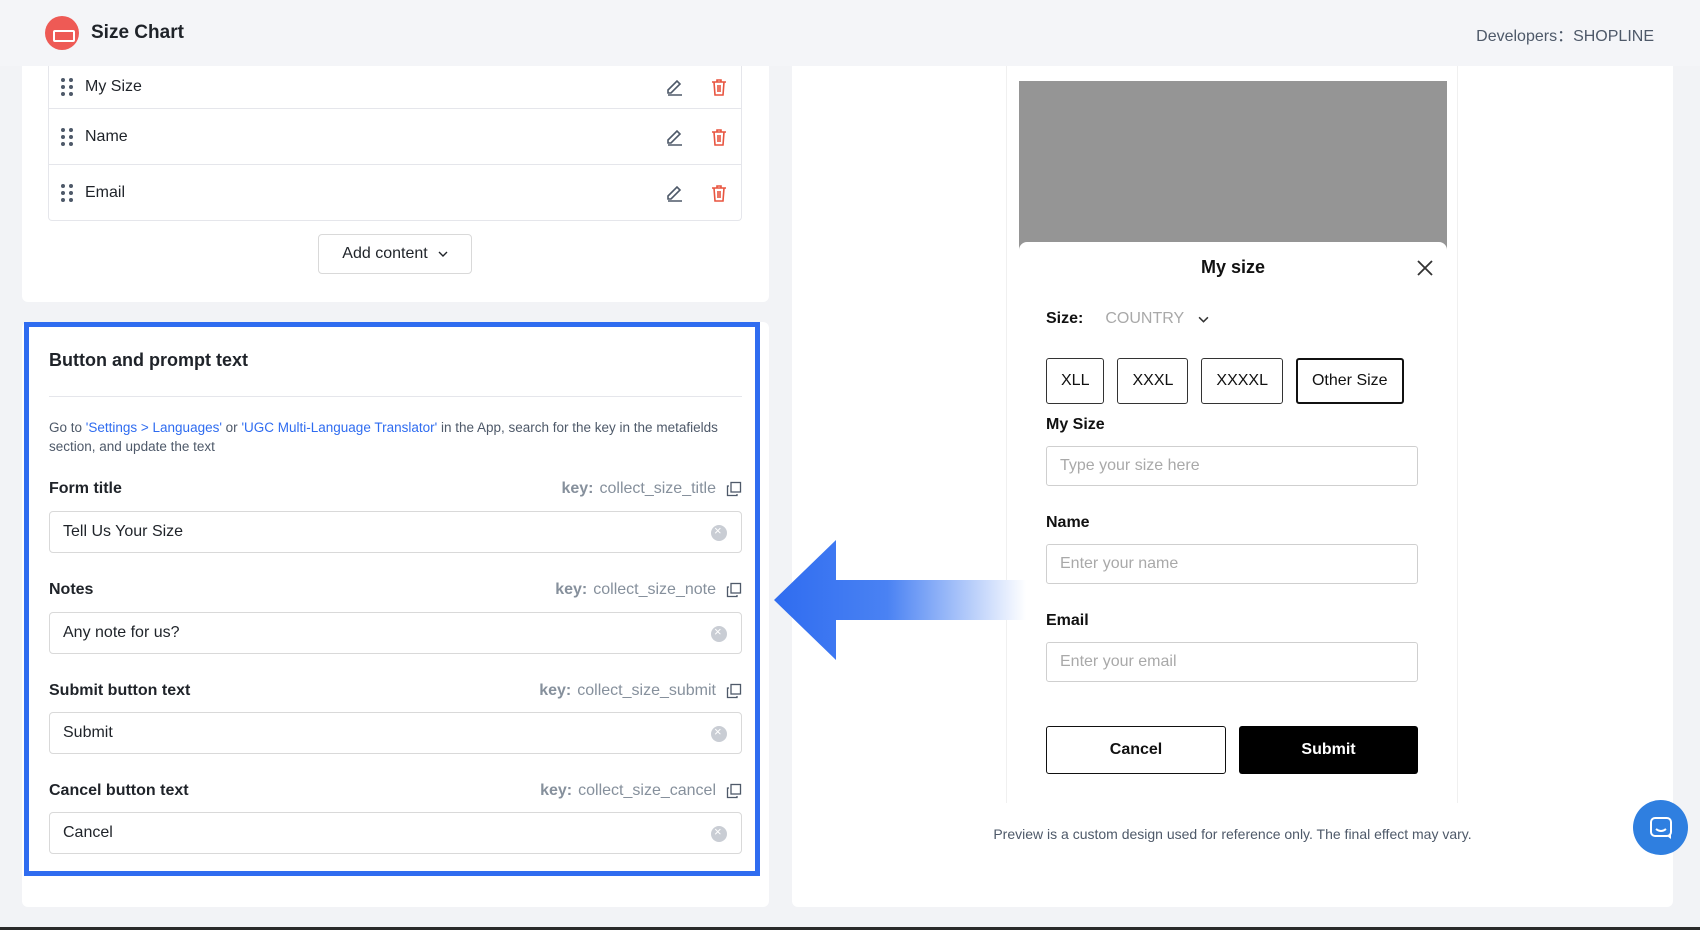 The width and height of the screenshot is (1700, 930). I want to click on chat-icon, so click(1660, 827).